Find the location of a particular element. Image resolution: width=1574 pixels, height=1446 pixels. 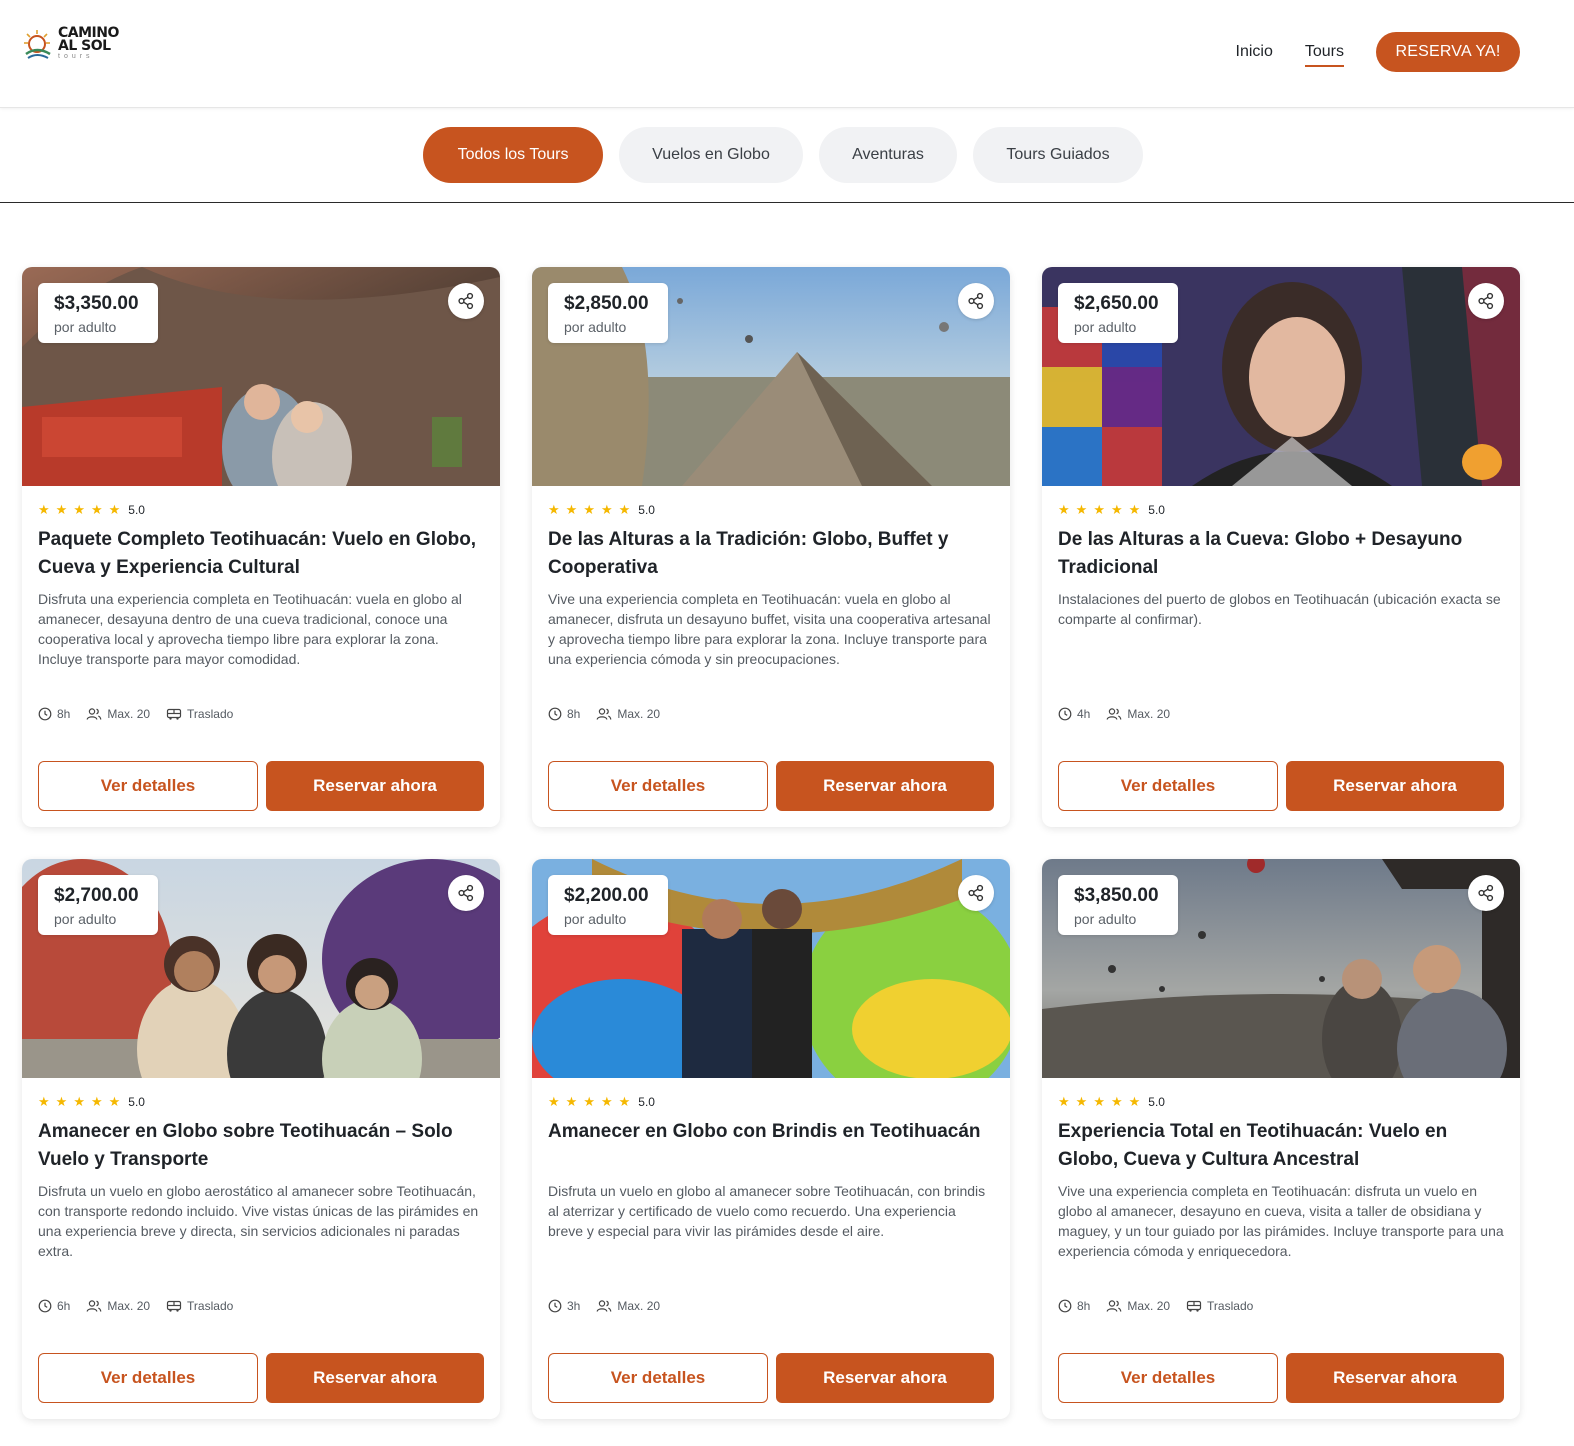

duration-value: 6h is located at coordinates (64, 1306).